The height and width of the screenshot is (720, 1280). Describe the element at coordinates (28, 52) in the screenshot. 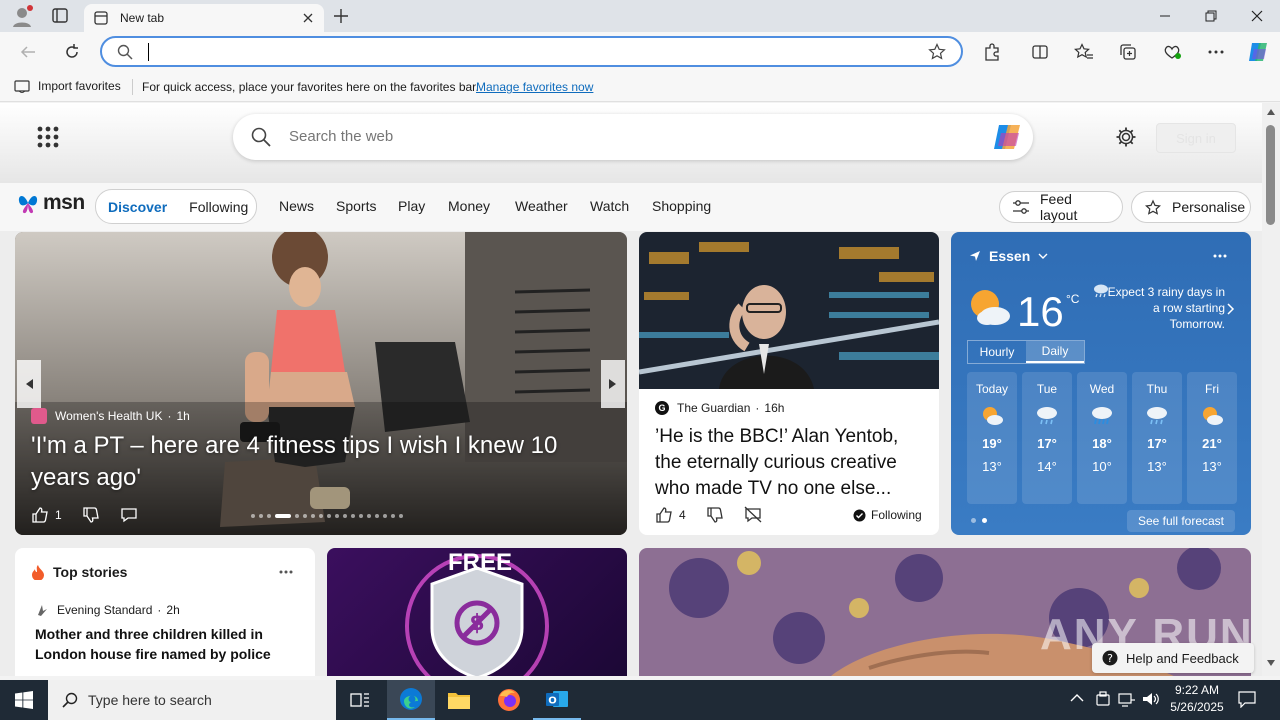

I see `back-button` at that location.